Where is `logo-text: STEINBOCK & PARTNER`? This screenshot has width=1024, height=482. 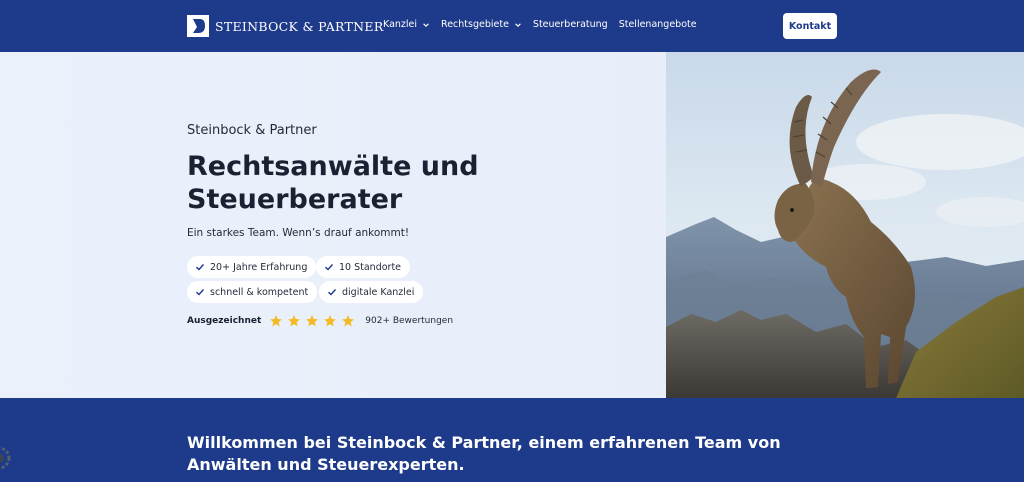 logo-text: STEINBOCK & PARTNER is located at coordinates (299, 26).